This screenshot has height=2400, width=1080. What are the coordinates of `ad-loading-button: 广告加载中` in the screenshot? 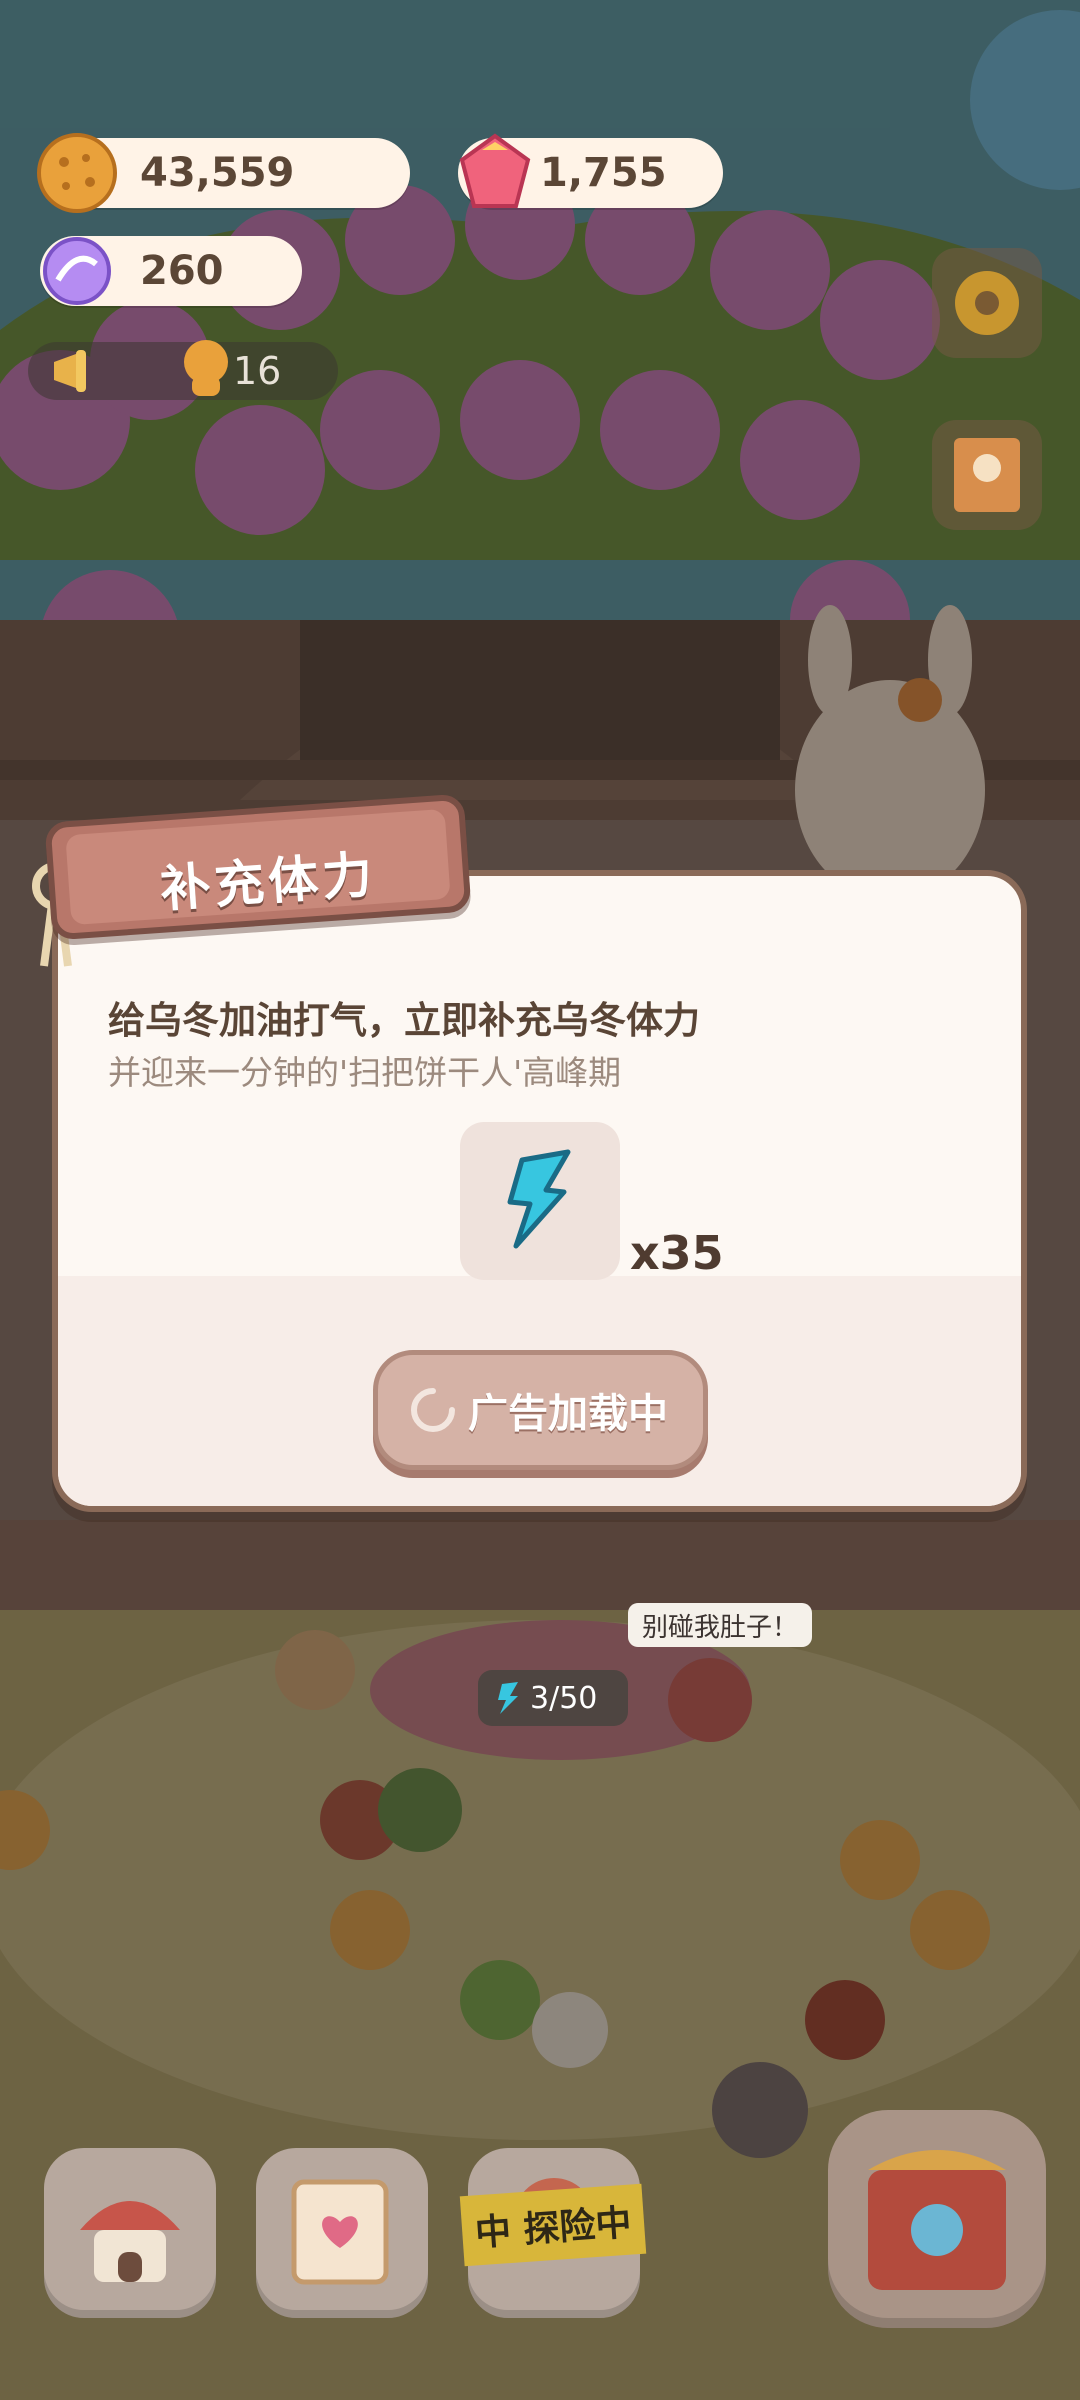 It's located at (540, 1410).